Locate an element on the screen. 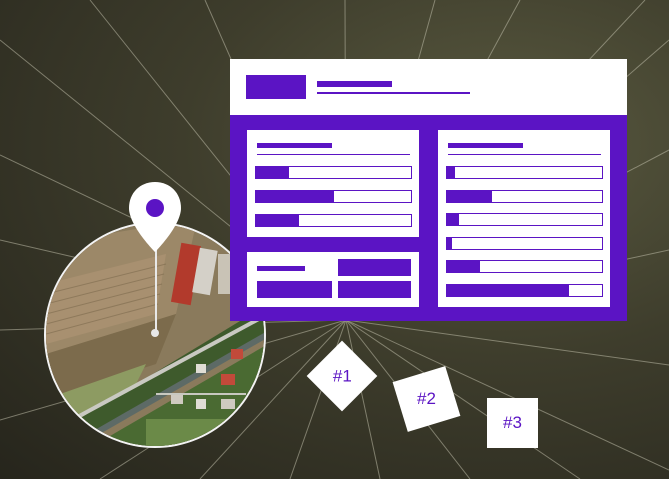 The height and width of the screenshot is (479, 669). step-tag-label: #3 is located at coordinates (512, 422).